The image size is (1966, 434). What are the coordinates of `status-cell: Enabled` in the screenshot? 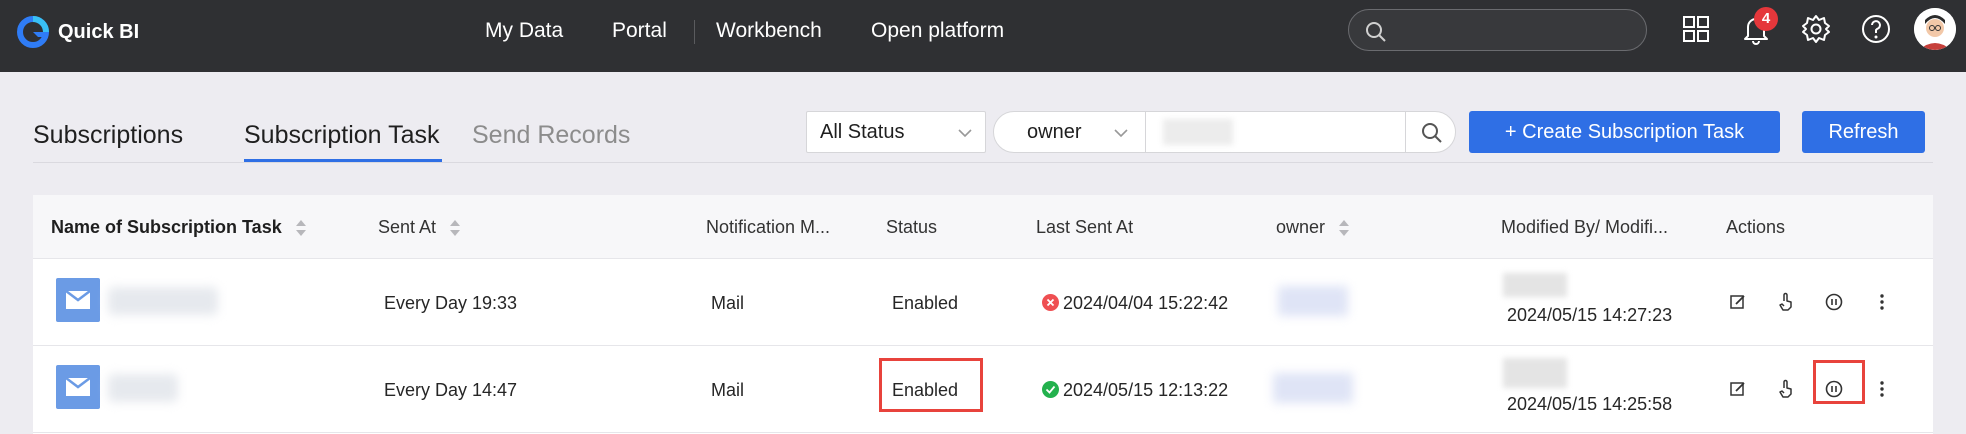 It's located at (925, 303).